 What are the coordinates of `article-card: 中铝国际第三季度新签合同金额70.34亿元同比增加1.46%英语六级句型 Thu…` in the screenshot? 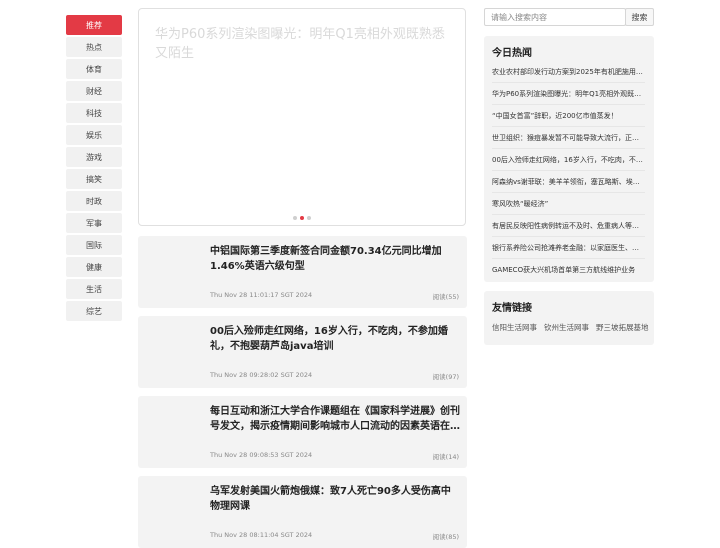 It's located at (302, 272).